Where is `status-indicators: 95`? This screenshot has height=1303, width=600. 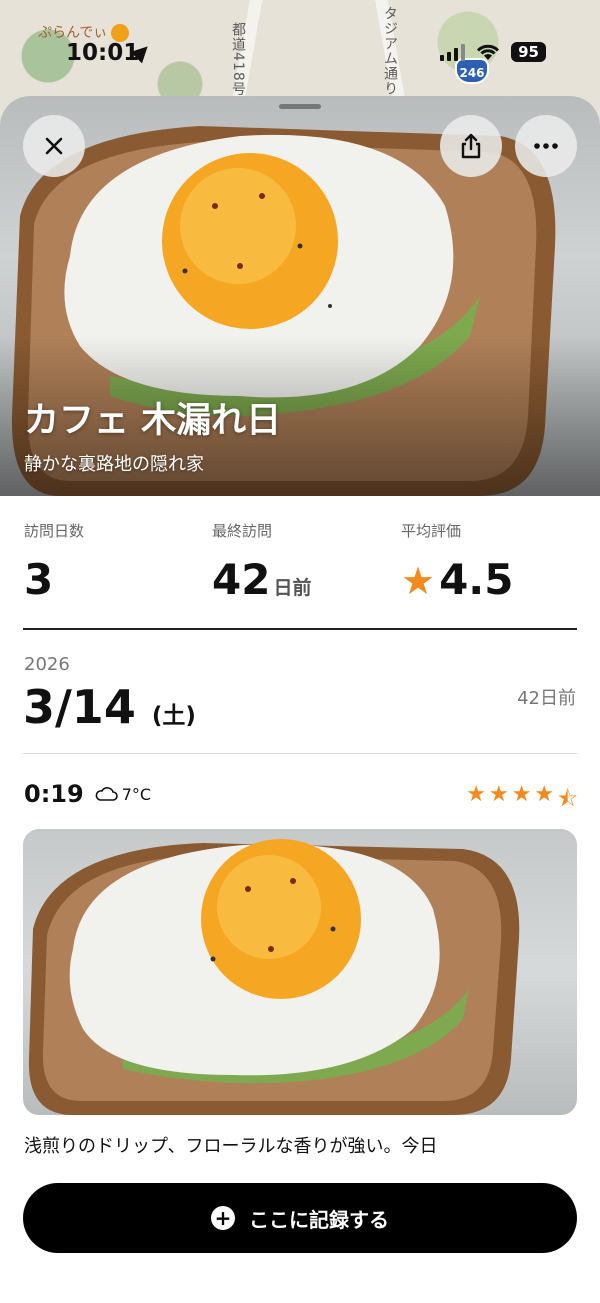
status-indicators: 95 is located at coordinates (493, 52).